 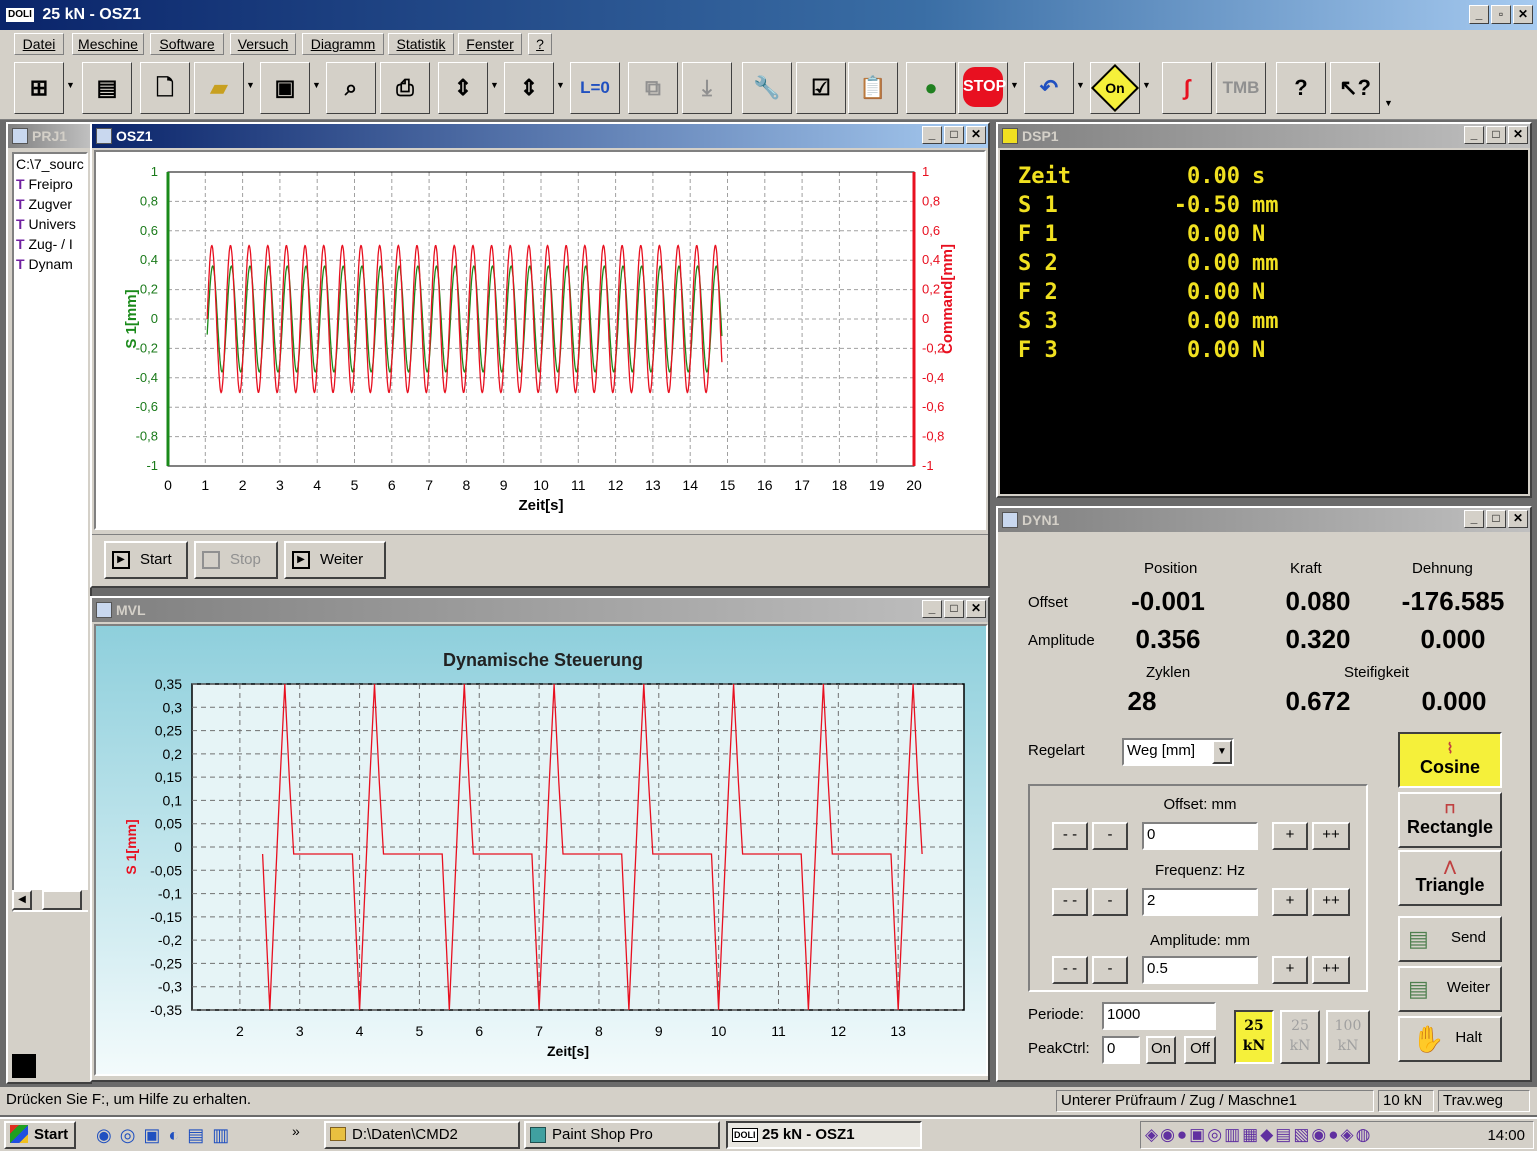 I want to click on undo-icon: ↶, so click(x=1049, y=88).